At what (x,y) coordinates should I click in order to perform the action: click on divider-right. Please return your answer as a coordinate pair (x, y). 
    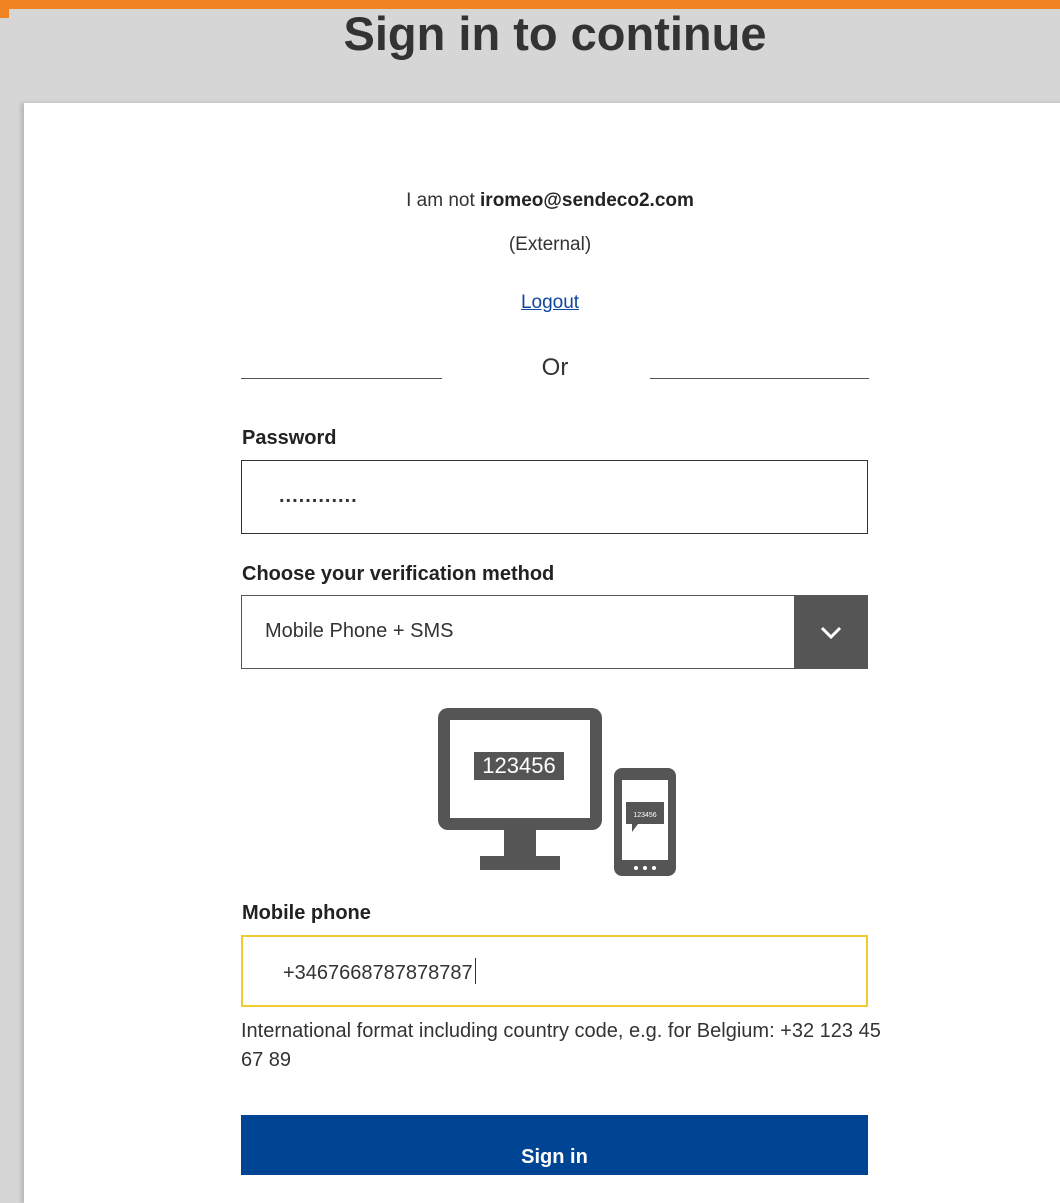
    Looking at the image, I should click on (759, 378).